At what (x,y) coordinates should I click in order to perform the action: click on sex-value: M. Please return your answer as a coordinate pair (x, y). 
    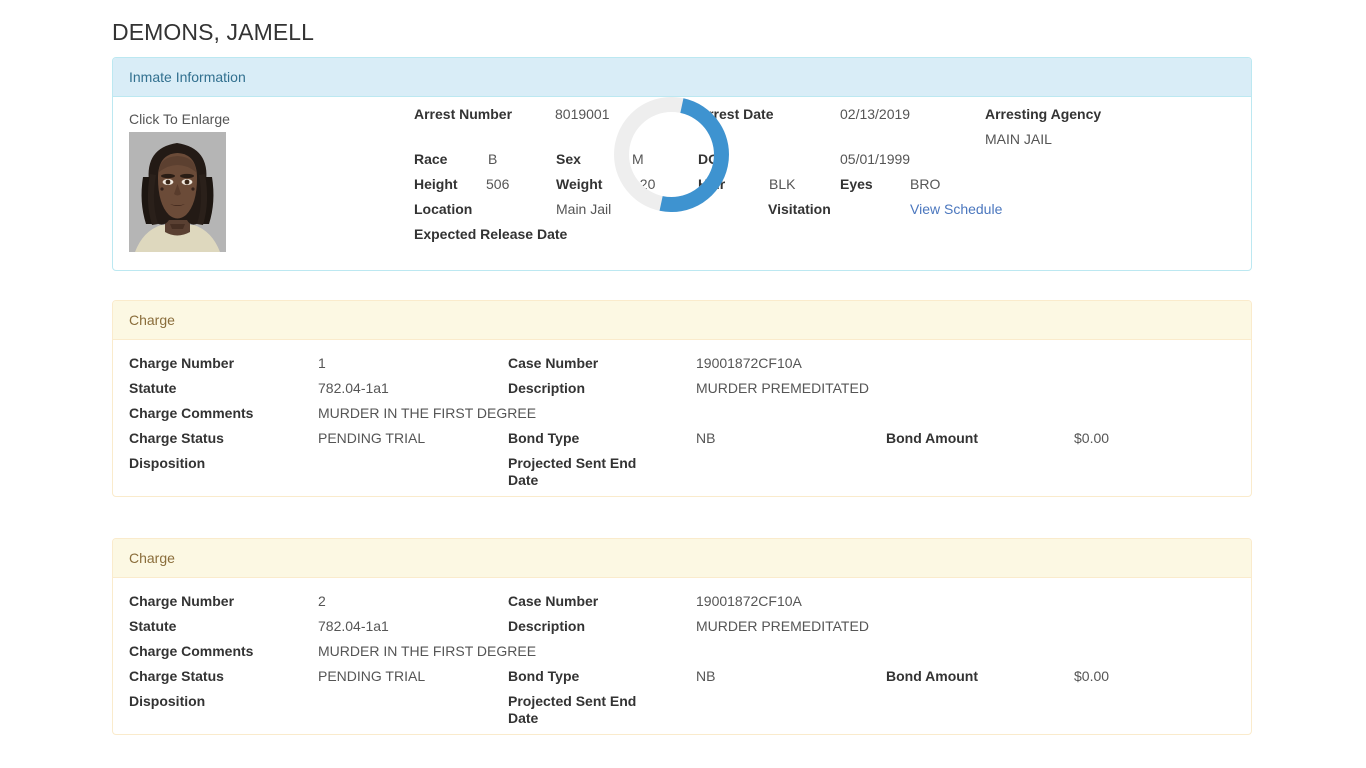
    Looking at the image, I should click on (638, 159).